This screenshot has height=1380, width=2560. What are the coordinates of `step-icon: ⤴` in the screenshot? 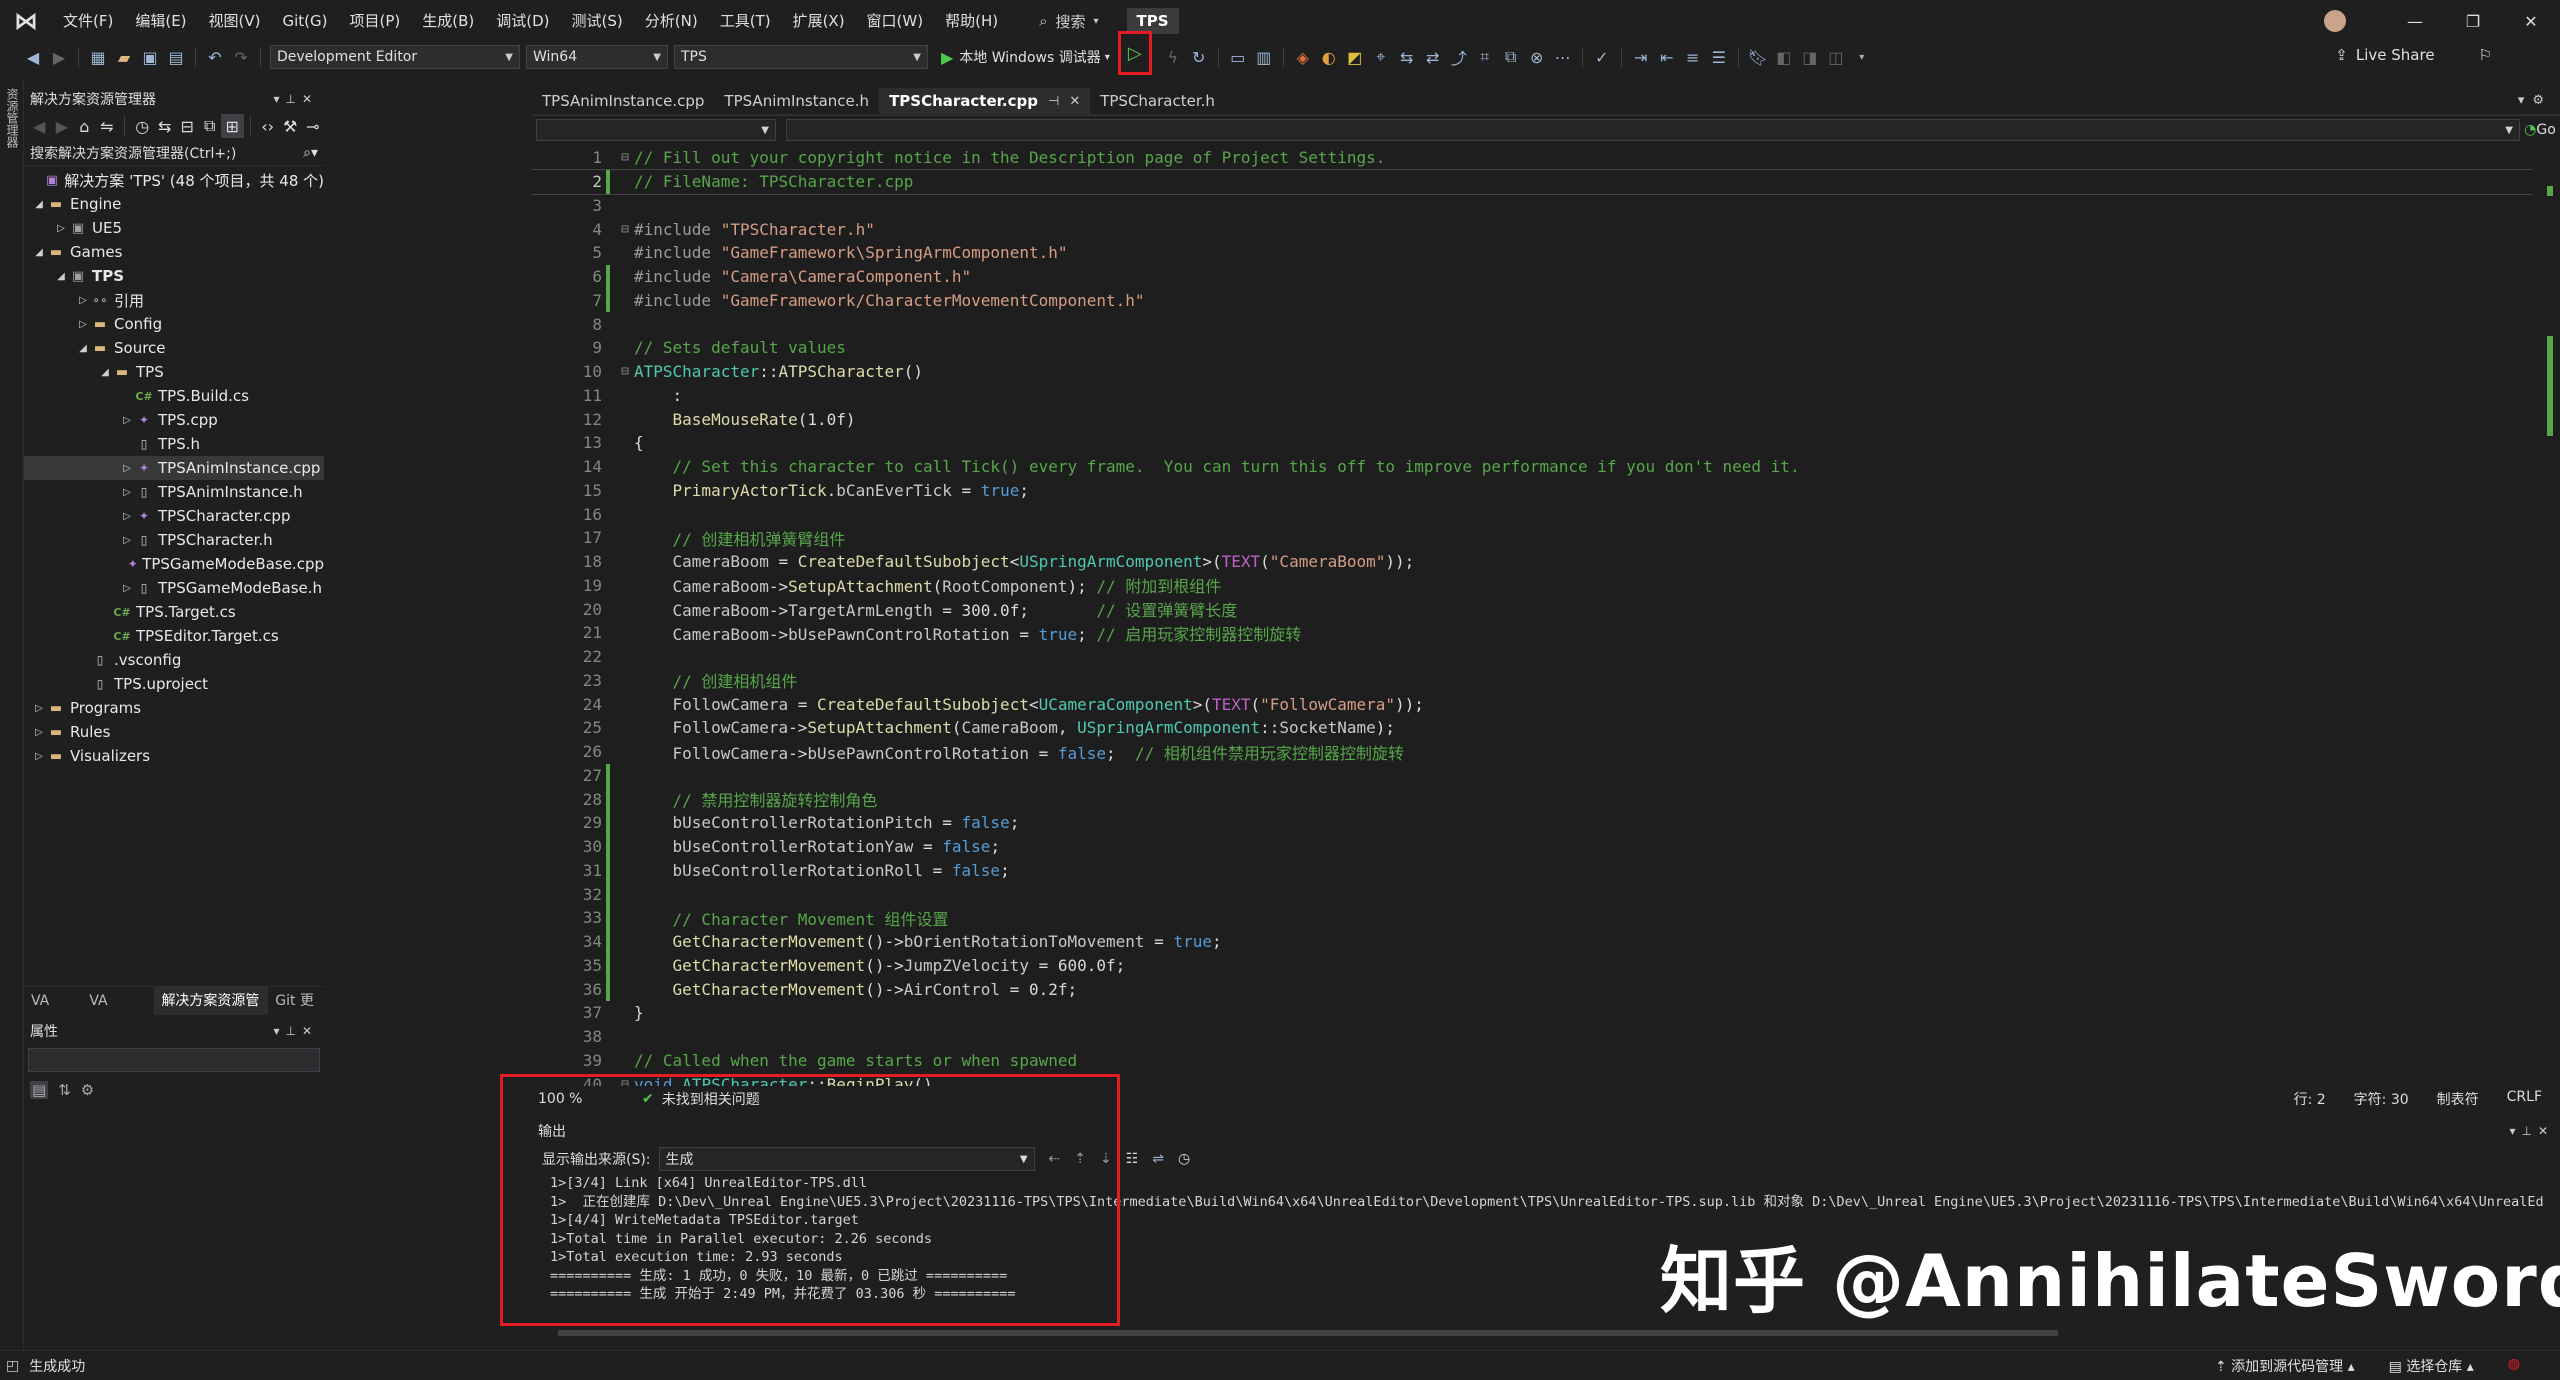 It's located at (1459, 57).